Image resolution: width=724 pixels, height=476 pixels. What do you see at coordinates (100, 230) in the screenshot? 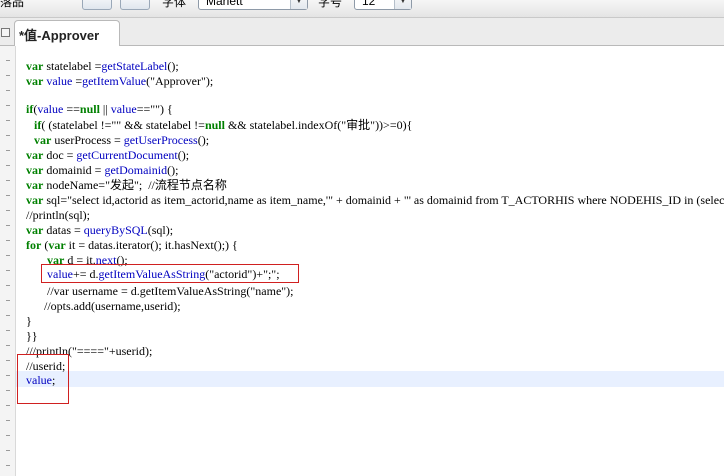
I see `code-line: var datas = queryBySQL(sql);` at bounding box center [100, 230].